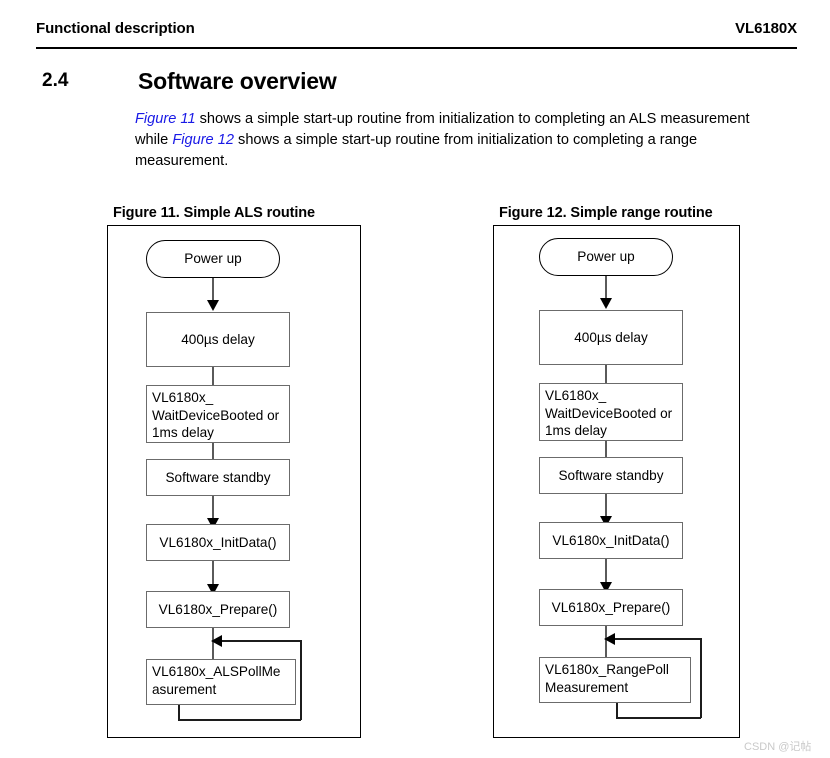 This screenshot has height=758, width=830. I want to click on header-chapter-title: Functional description, so click(115, 28).